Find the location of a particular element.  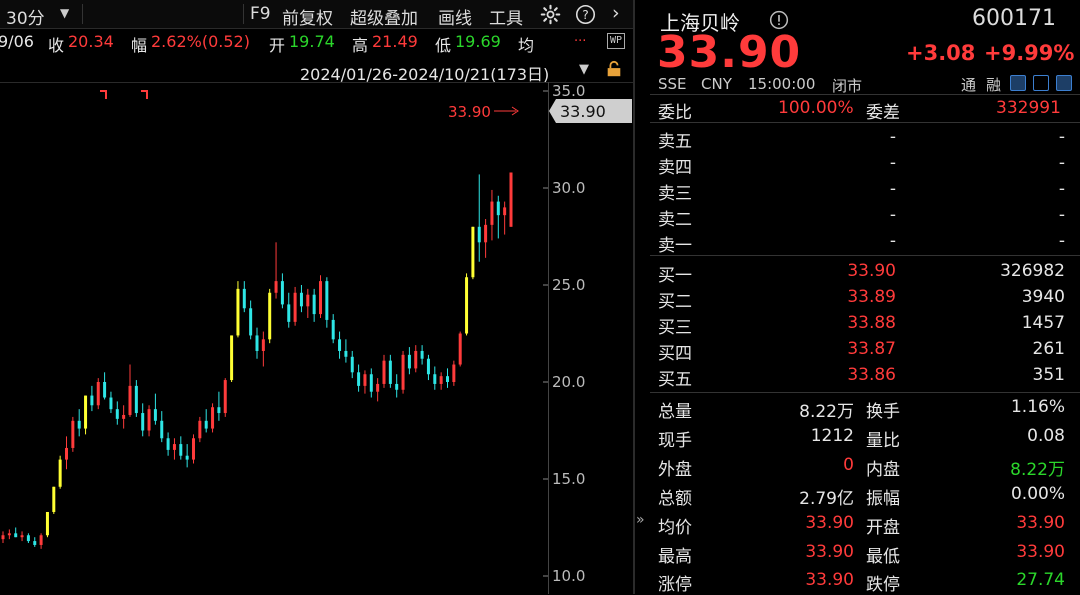

period-selector: 30分 is located at coordinates (25, 16).